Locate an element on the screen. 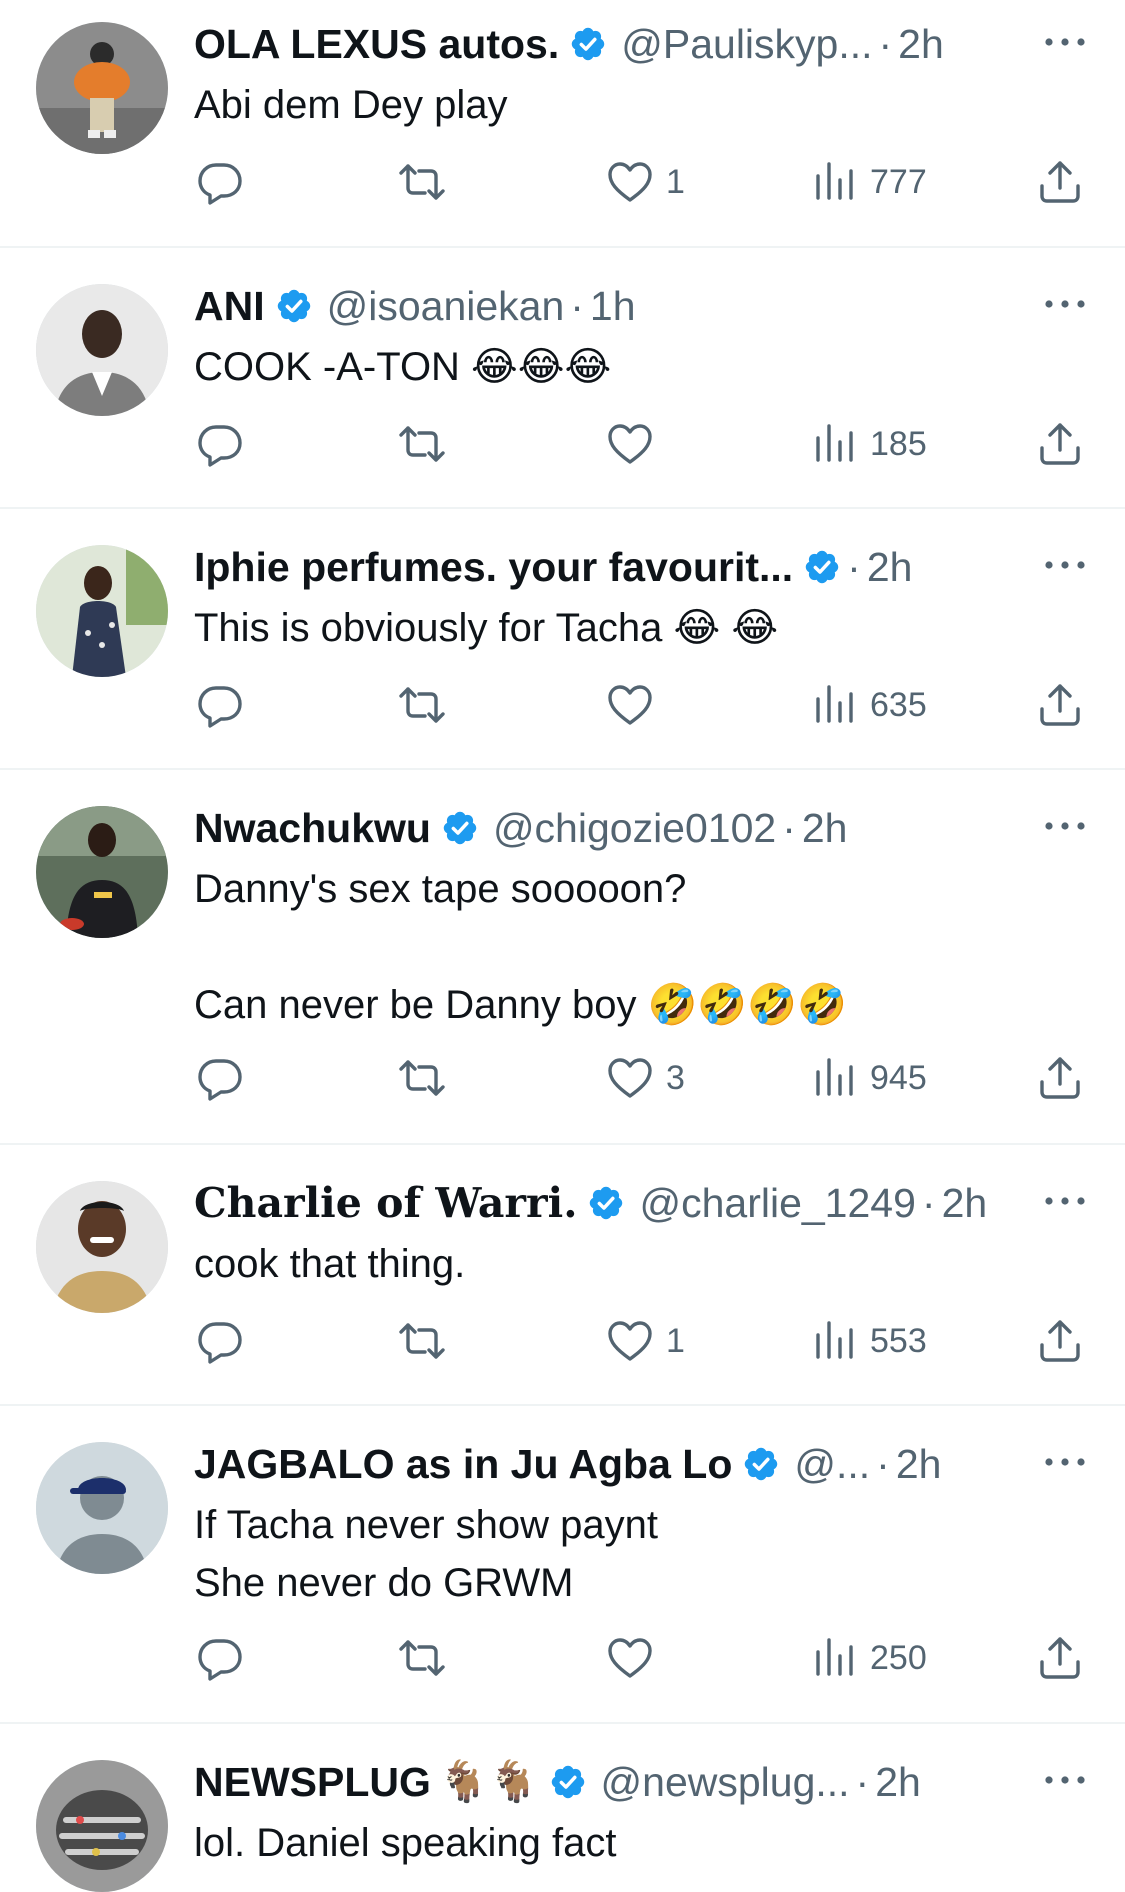  user-handle: @charlie_1249 is located at coordinates (777, 1203).